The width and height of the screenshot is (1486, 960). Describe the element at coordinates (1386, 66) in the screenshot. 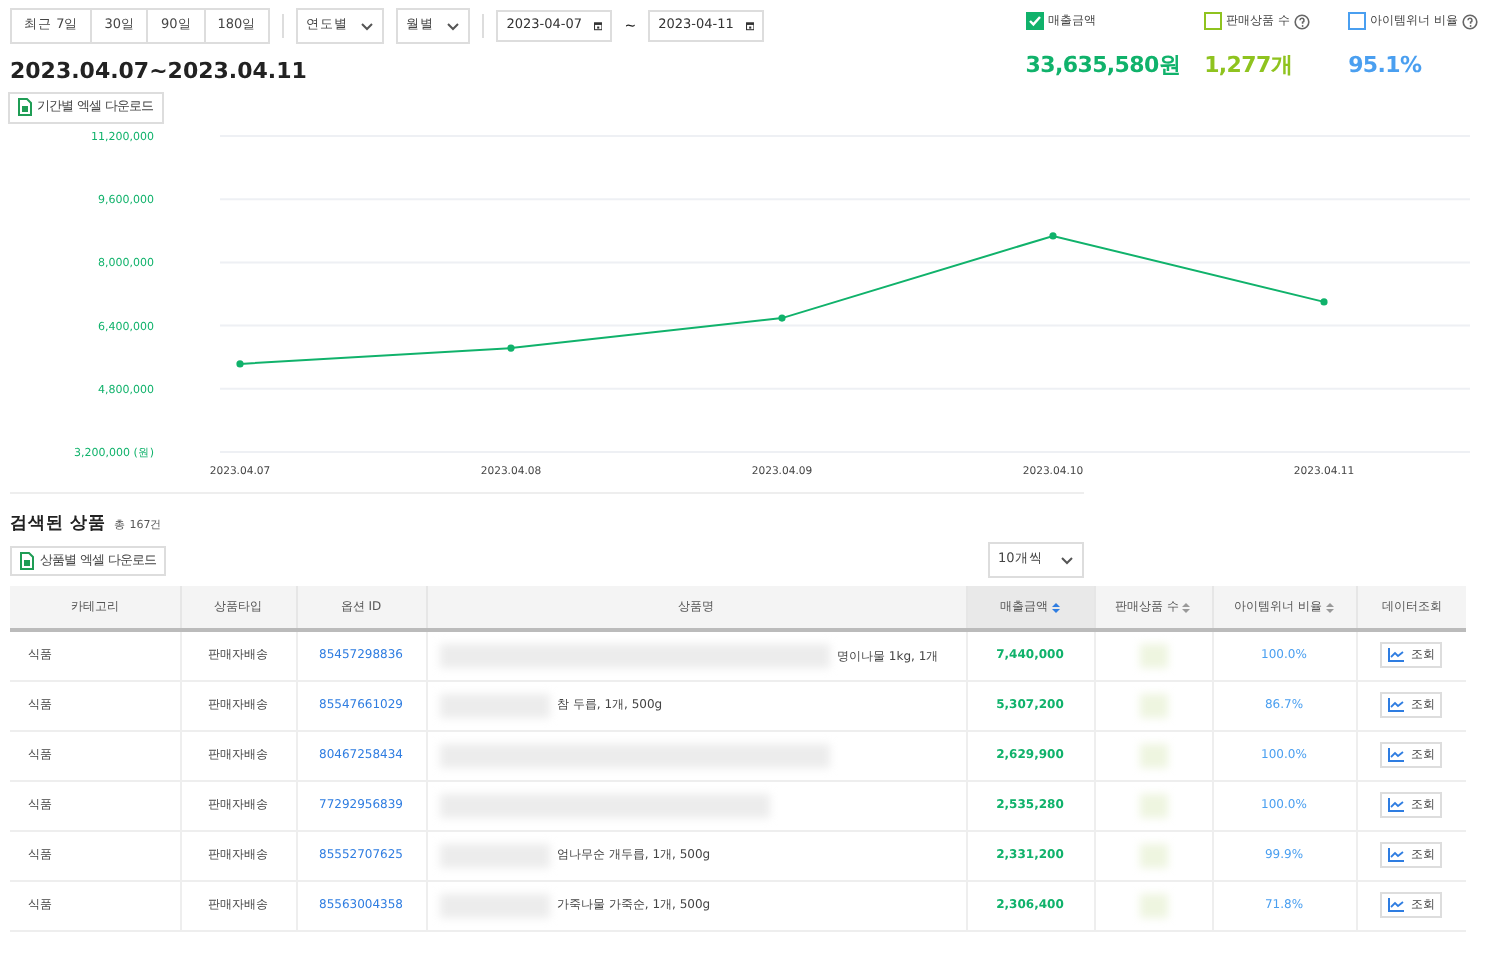

I see `metric-value: 95.1%` at that location.